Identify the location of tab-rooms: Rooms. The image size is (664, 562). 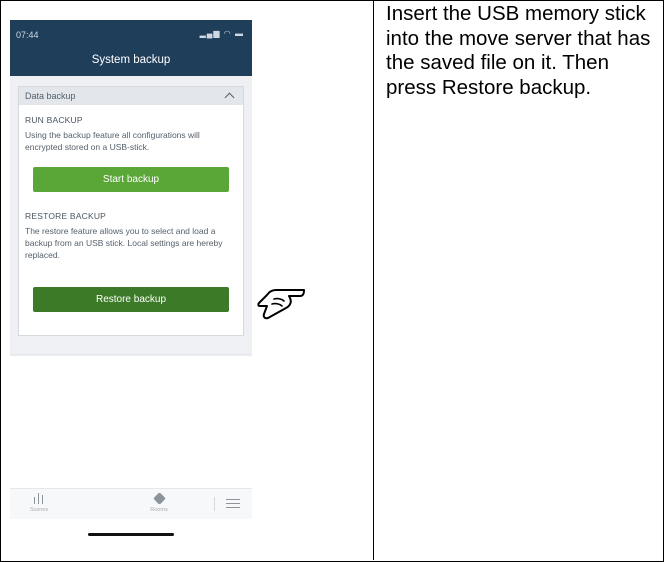
(159, 503).